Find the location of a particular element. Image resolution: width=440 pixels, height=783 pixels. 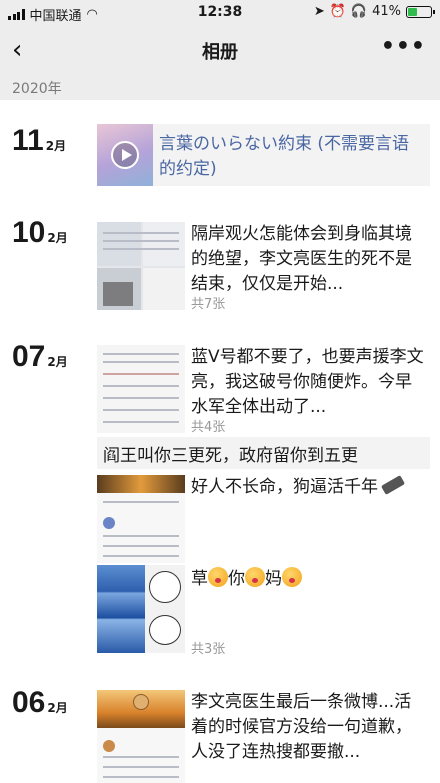

nav-bar: ‹ 相册 ••• is located at coordinates (220, 50).